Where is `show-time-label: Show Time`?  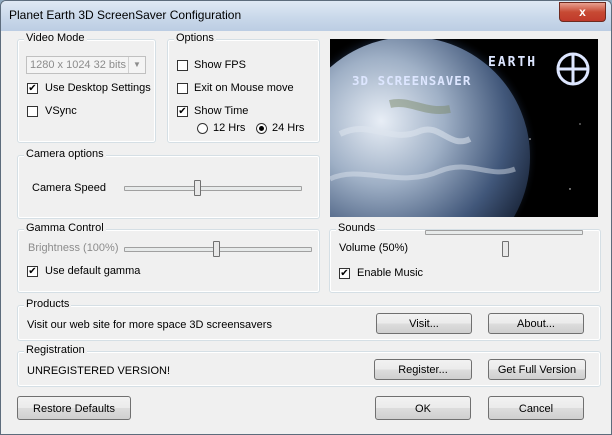 show-time-label: Show Time is located at coordinates (221, 111).